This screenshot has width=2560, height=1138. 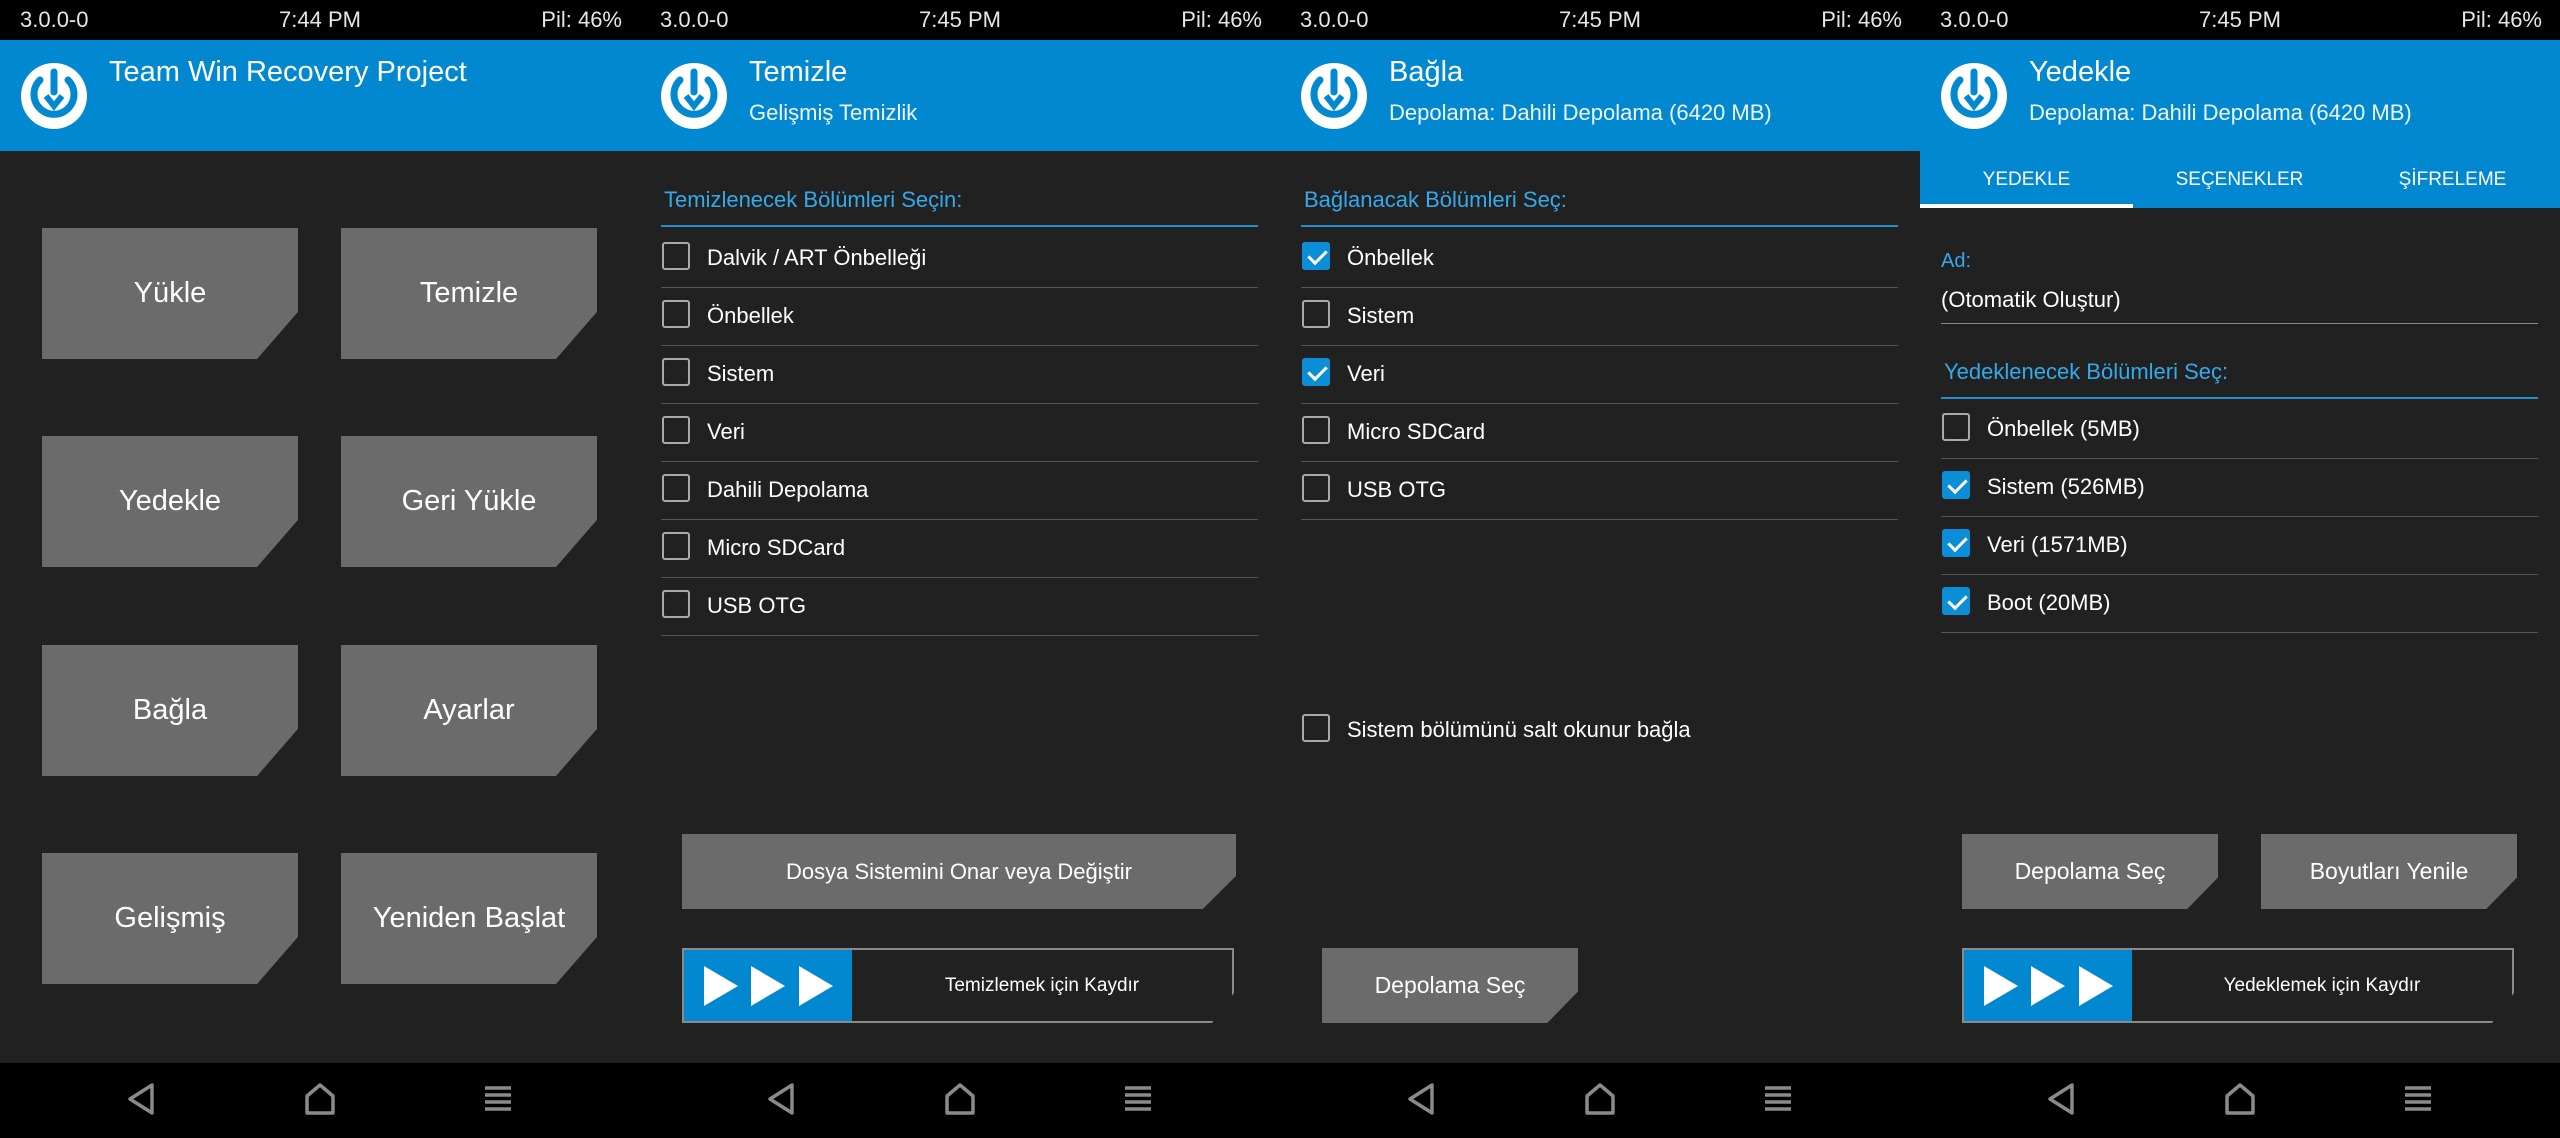 What do you see at coordinates (1316, 728) in the screenshot?
I see `readonly-checkbox` at bounding box center [1316, 728].